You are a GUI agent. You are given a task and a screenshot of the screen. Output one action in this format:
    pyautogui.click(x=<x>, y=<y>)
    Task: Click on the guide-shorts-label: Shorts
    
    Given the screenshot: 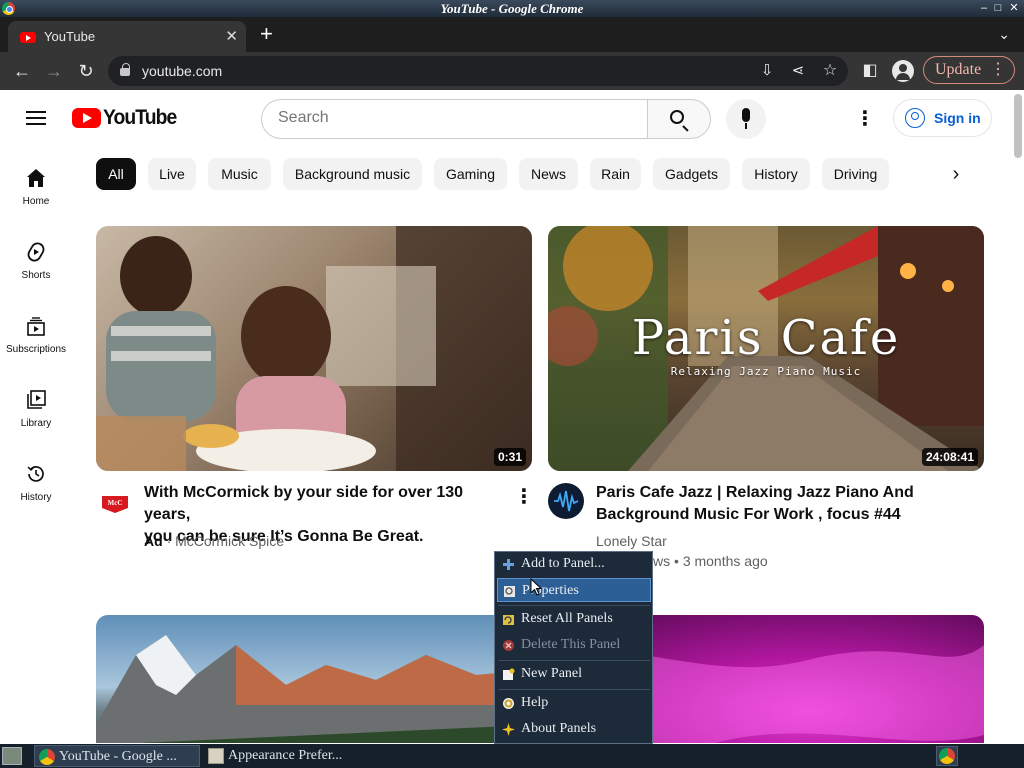 What is the action you would take?
    pyautogui.click(x=36, y=275)
    